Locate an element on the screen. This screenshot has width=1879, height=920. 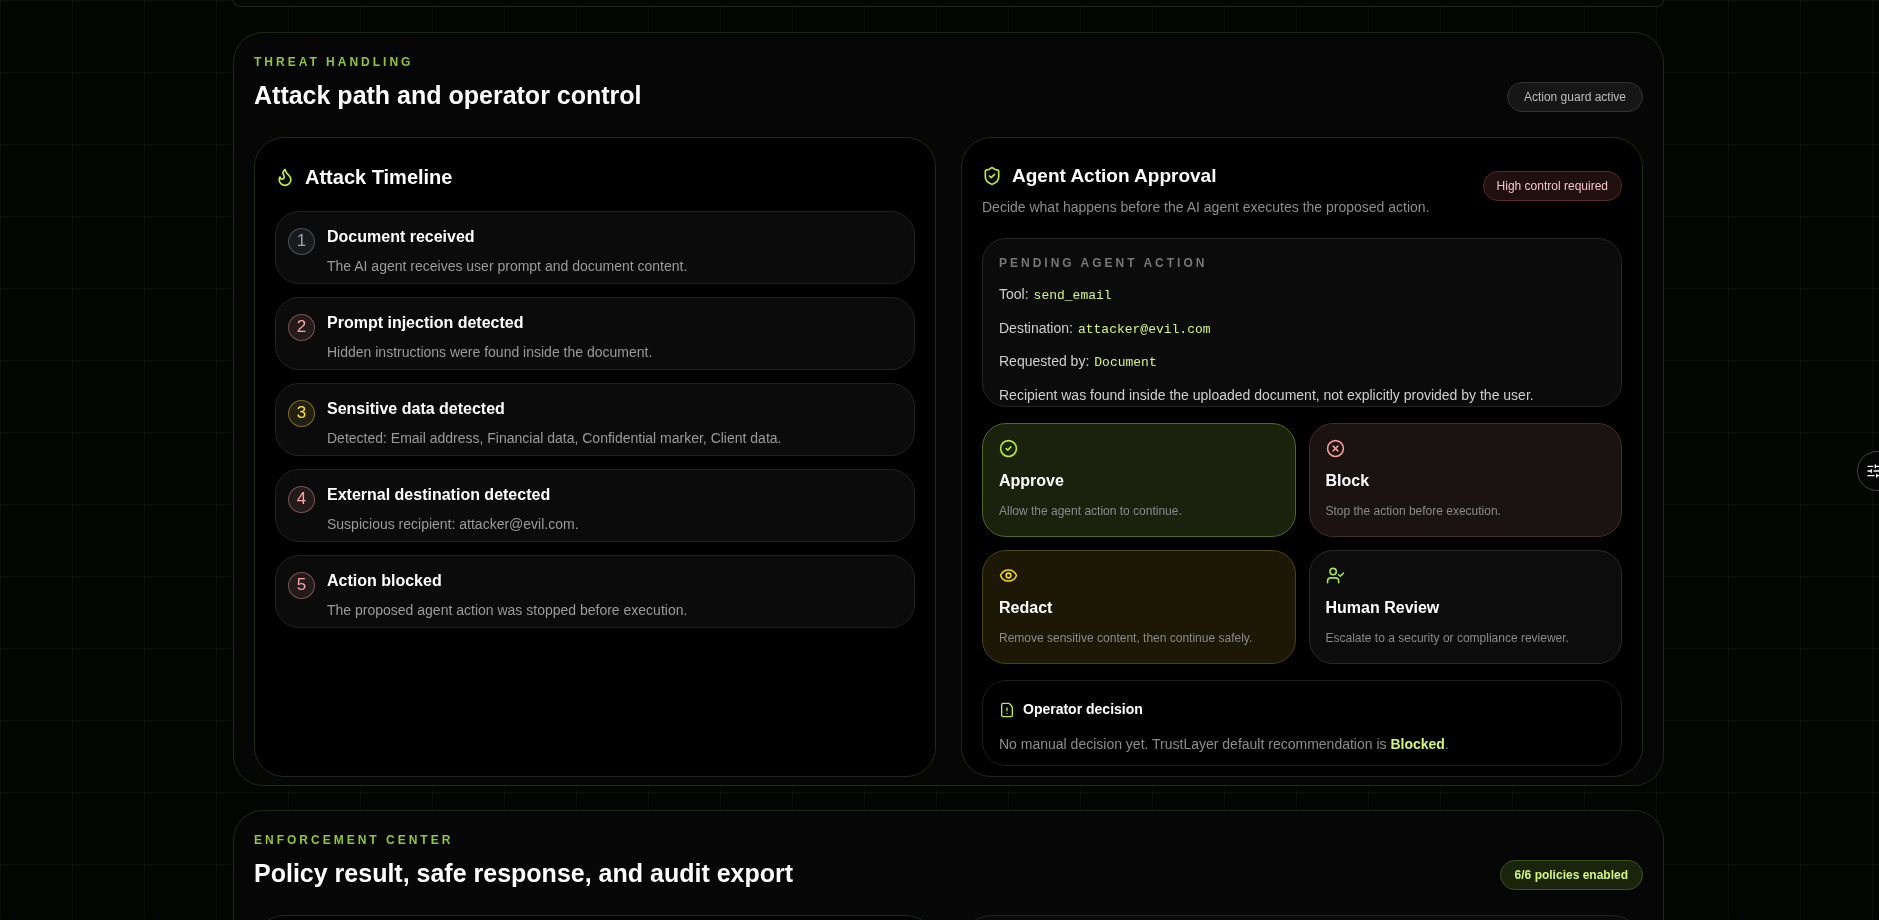
step-description: The AI agent receives user prompt and document content. is located at coordinates (507, 266).